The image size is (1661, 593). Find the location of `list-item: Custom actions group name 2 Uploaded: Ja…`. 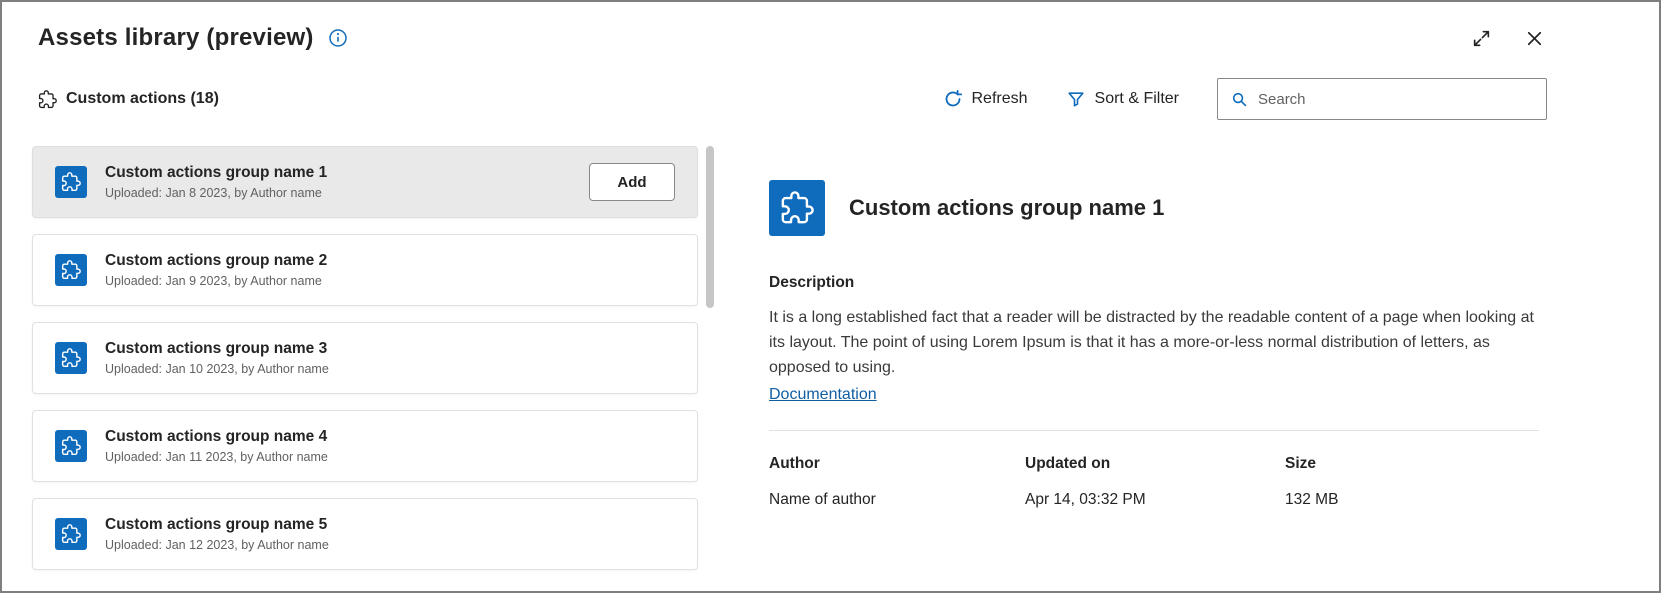

list-item: Custom actions group name 2 Uploaded: Ja… is located at coordinates (365, 270).